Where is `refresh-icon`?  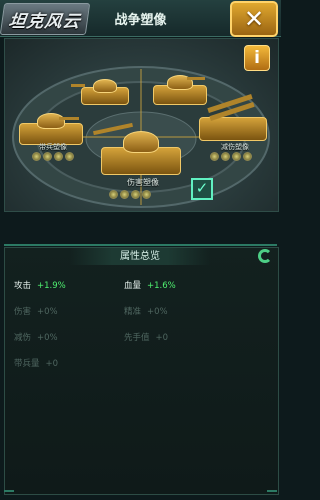
refresh-icon is located at coordinates (265, 256).